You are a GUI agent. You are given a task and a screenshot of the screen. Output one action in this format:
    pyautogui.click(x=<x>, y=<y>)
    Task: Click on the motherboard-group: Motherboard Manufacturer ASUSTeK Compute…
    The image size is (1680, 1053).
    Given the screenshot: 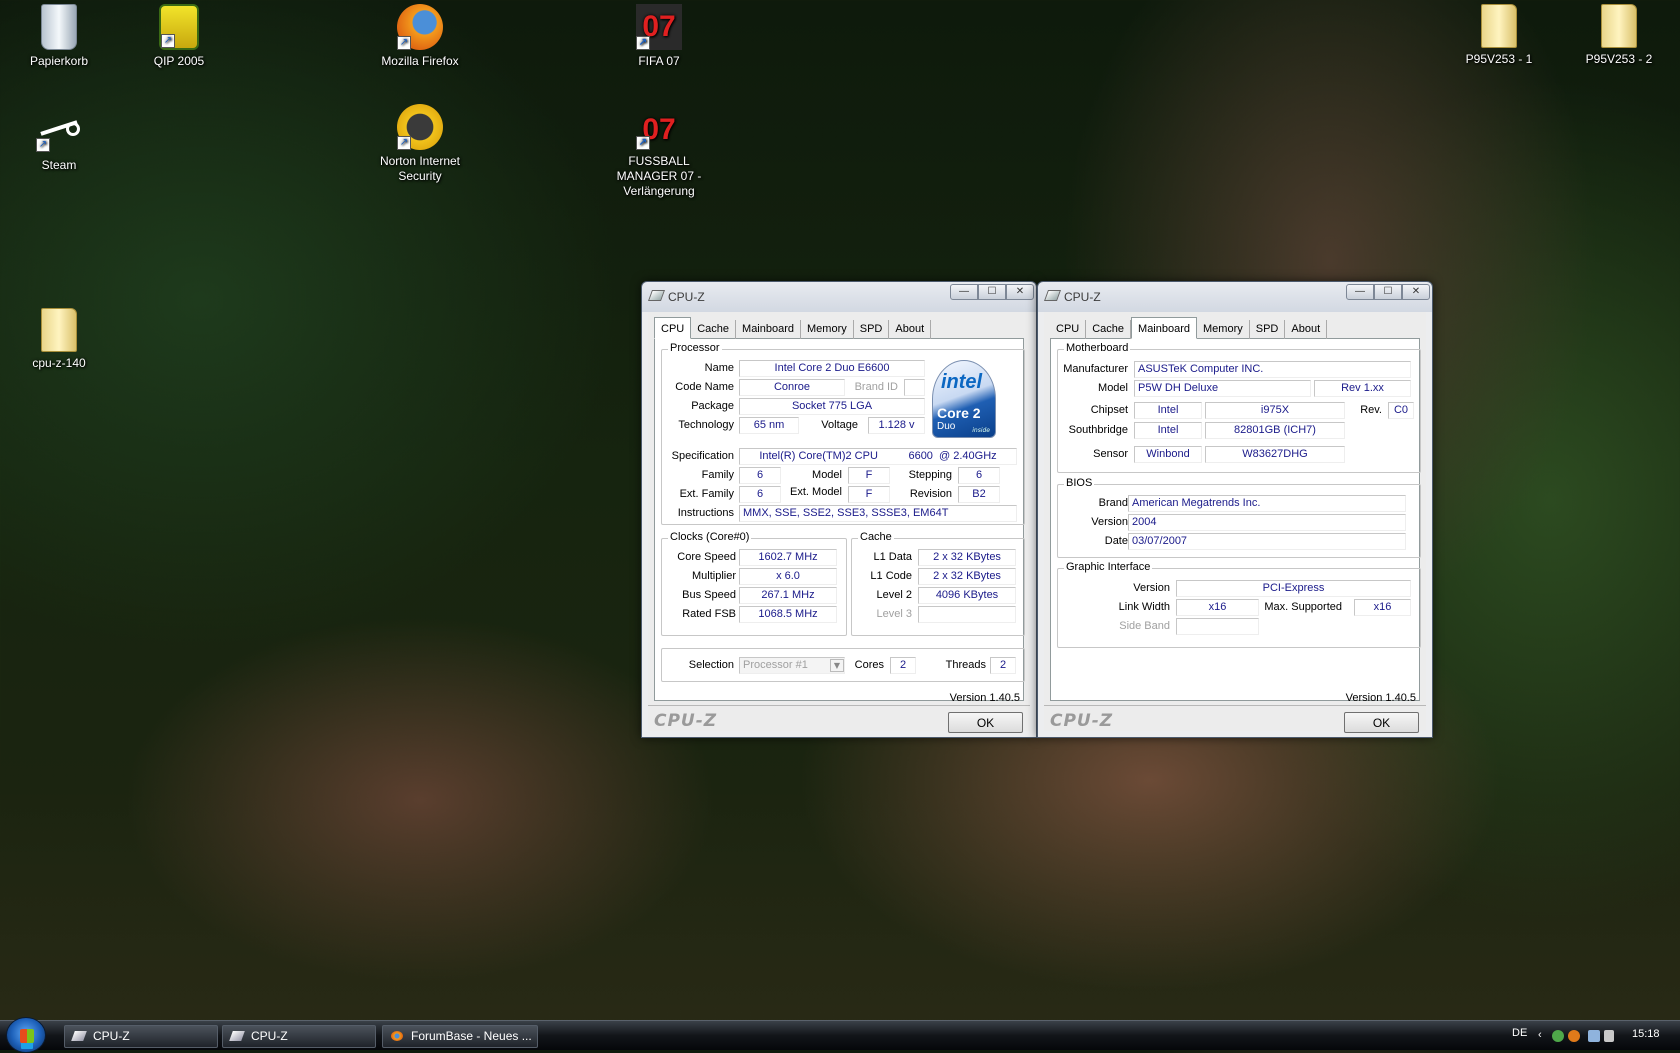 What is the action you would take?
    pyautogui.click(x=1239, y=407)
    